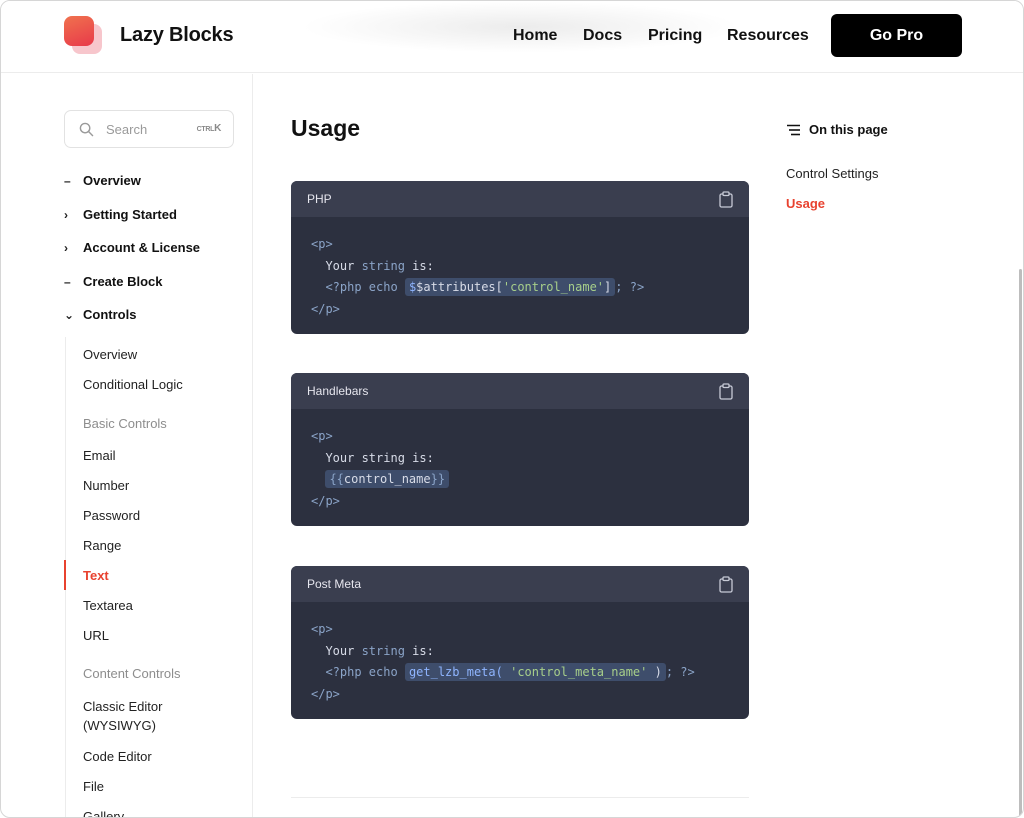  I want to click on sidebar-section-account-license: › Account & License, so click(132, 247).